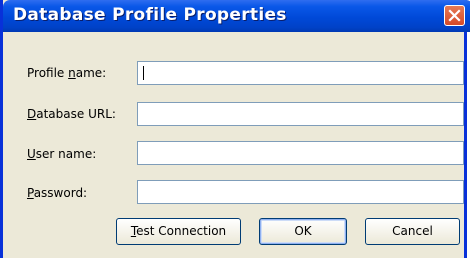 The image size is (470, 258). What do you see at coordinates (303, 231) in the screenshot?
I see `ok-button: OK` at bounding box center [303, 231].